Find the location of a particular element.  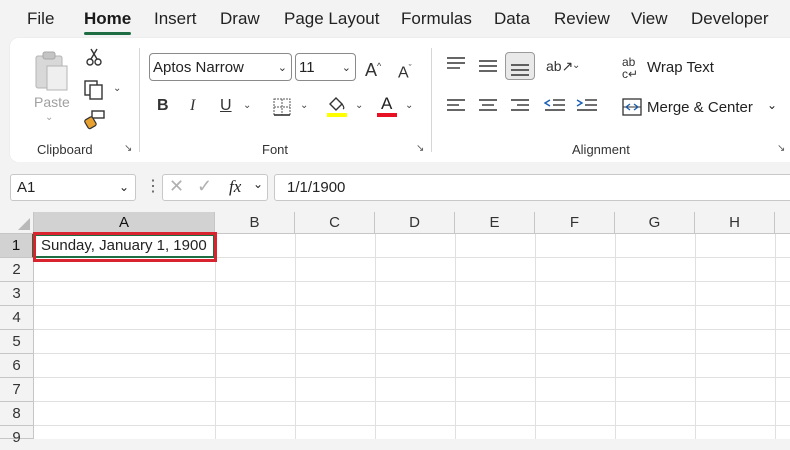

column-header-partial is located at coordinates (782, 223).